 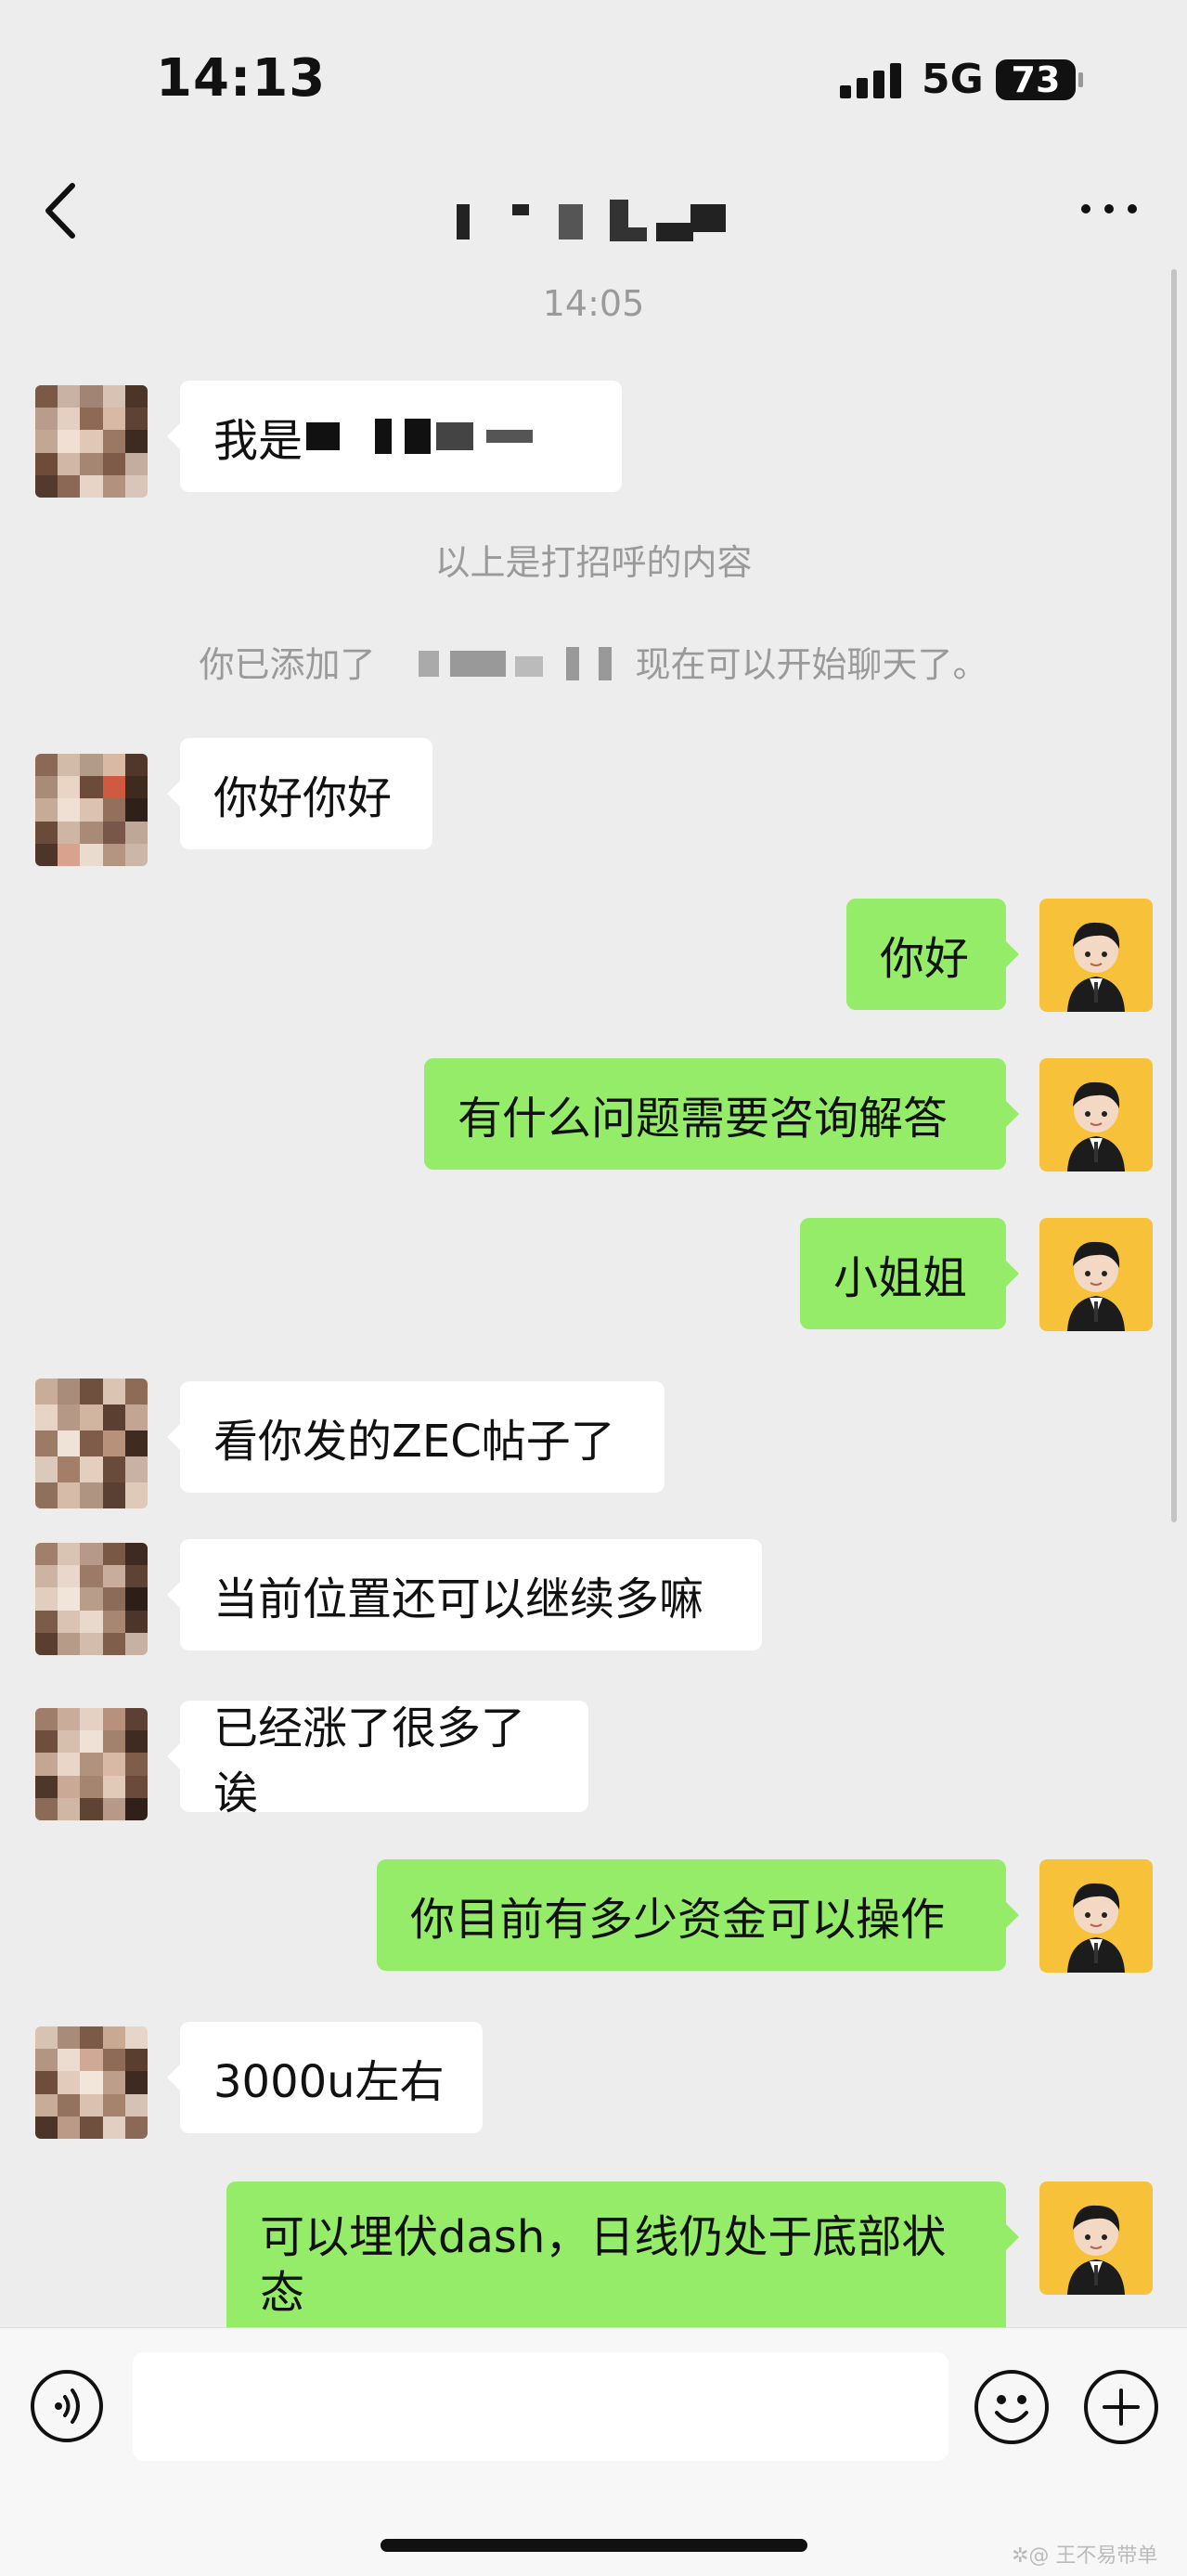 What do you see at coordinates (1085, 2556) in the screenshot?
I see `watermark: ✲@ 王不易带单` at bounding box center [1085, 2556].